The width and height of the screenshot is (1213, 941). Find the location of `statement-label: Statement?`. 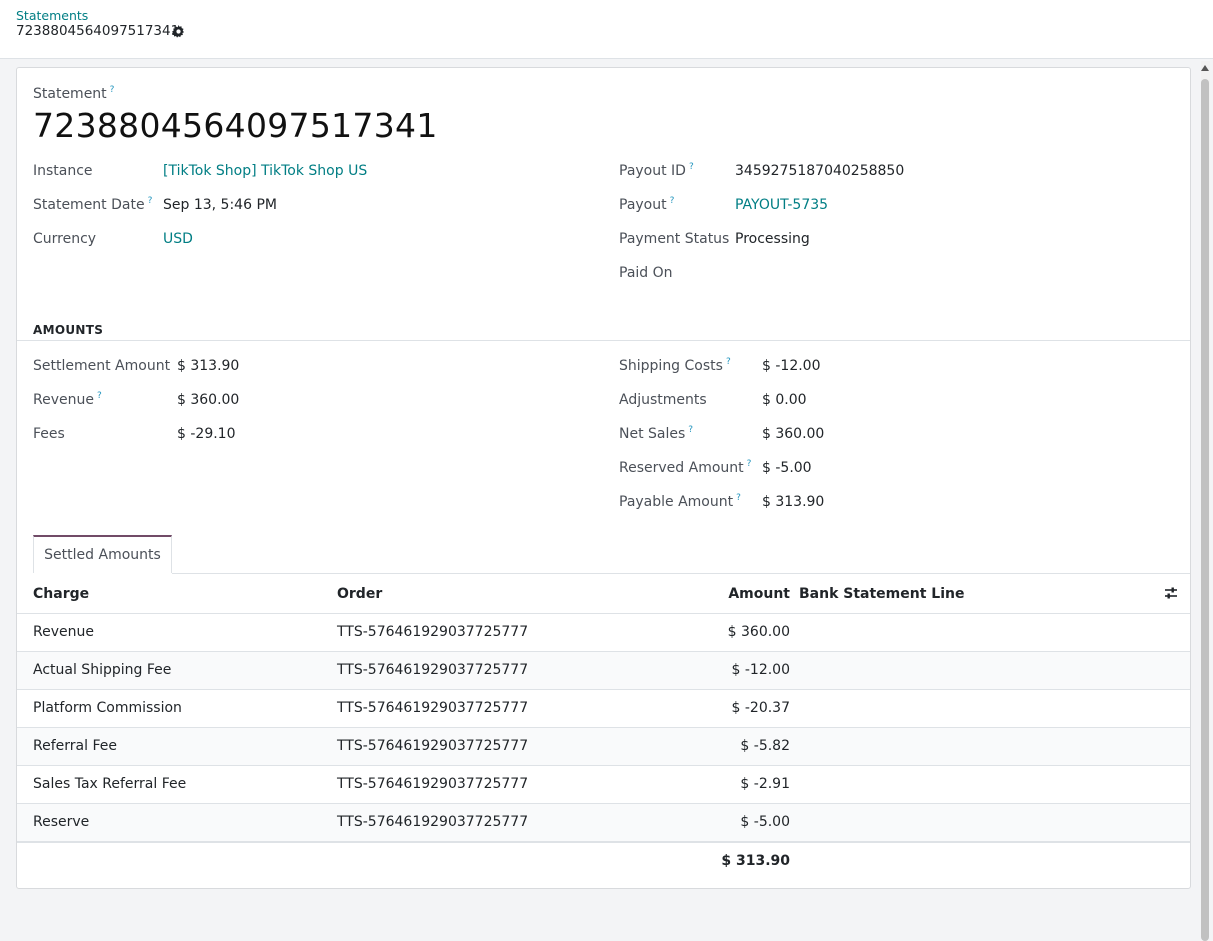

statement-label: Statement? is located at coordinates (74, 93).